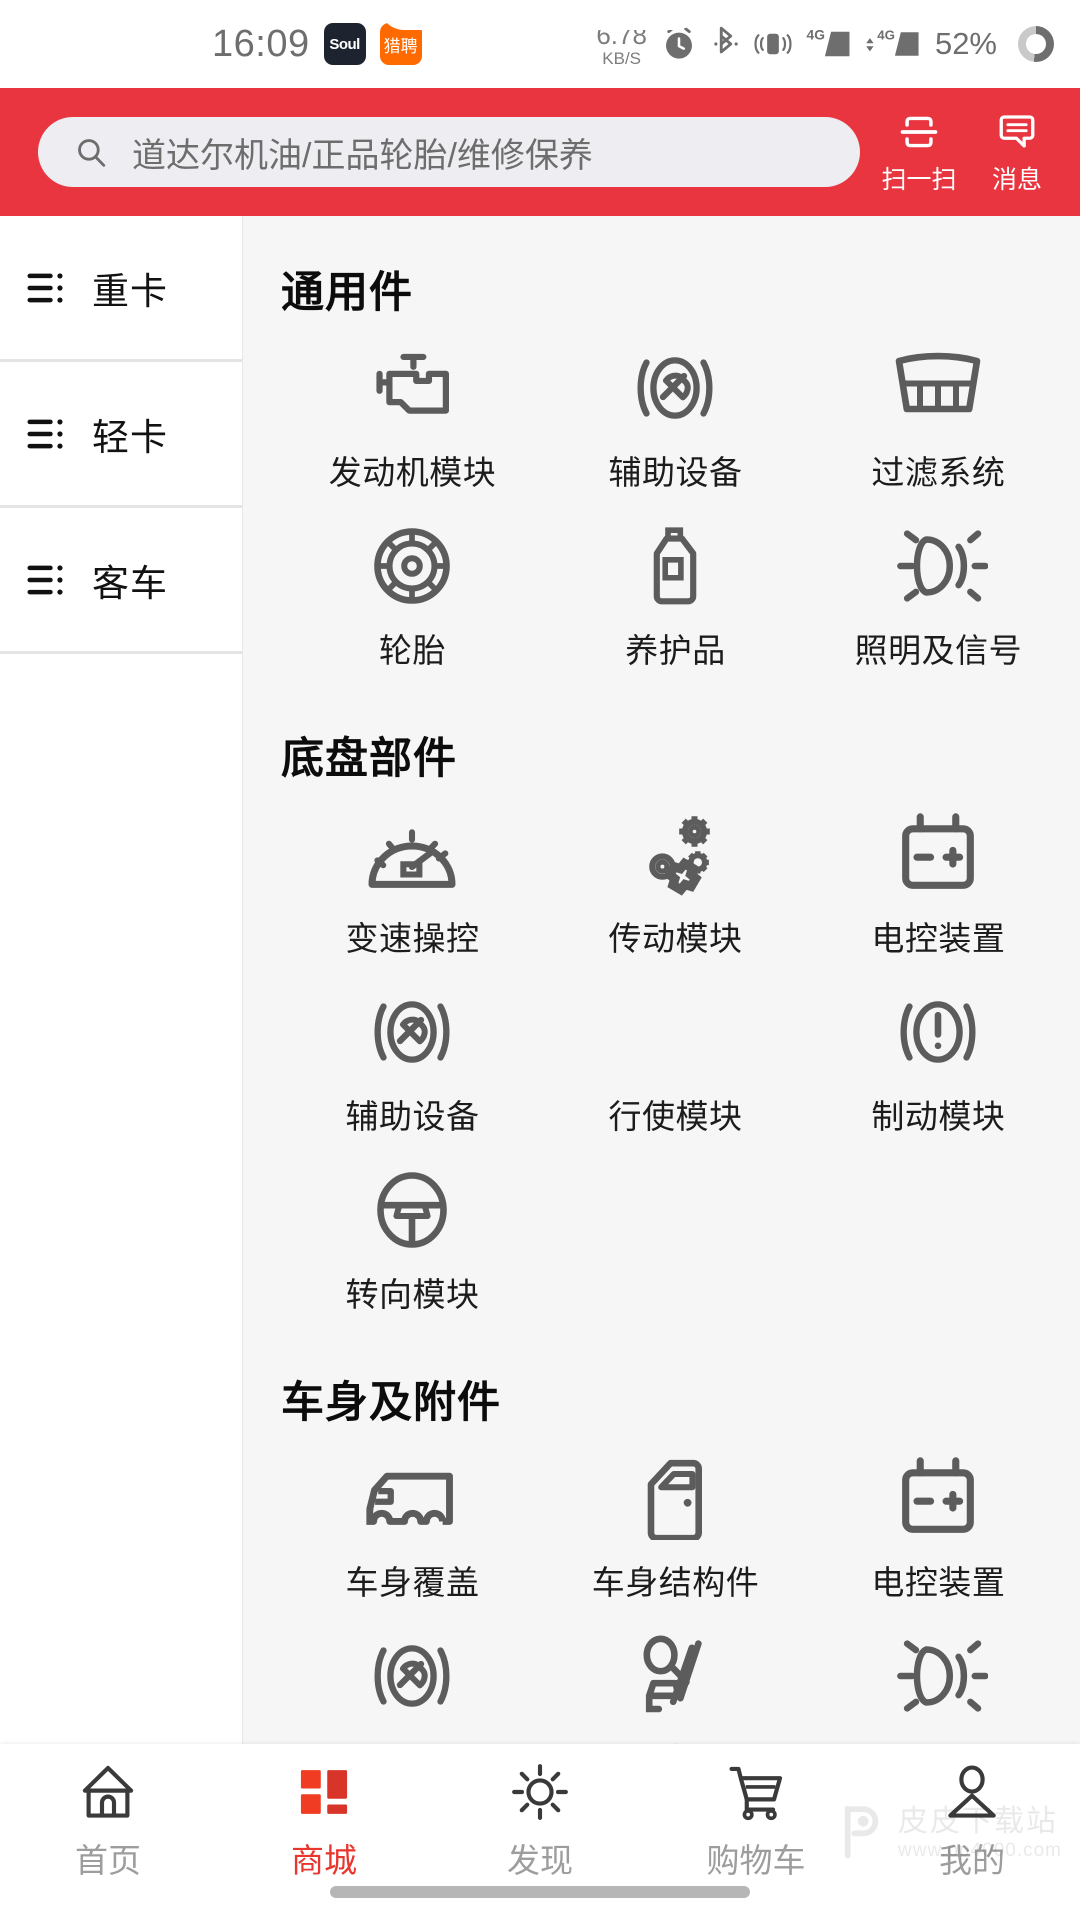  What do you see at coordinates (622, 58) in the screenshot?
I see `network-speed-unit: KB/S` at bounding box center [622, 58].